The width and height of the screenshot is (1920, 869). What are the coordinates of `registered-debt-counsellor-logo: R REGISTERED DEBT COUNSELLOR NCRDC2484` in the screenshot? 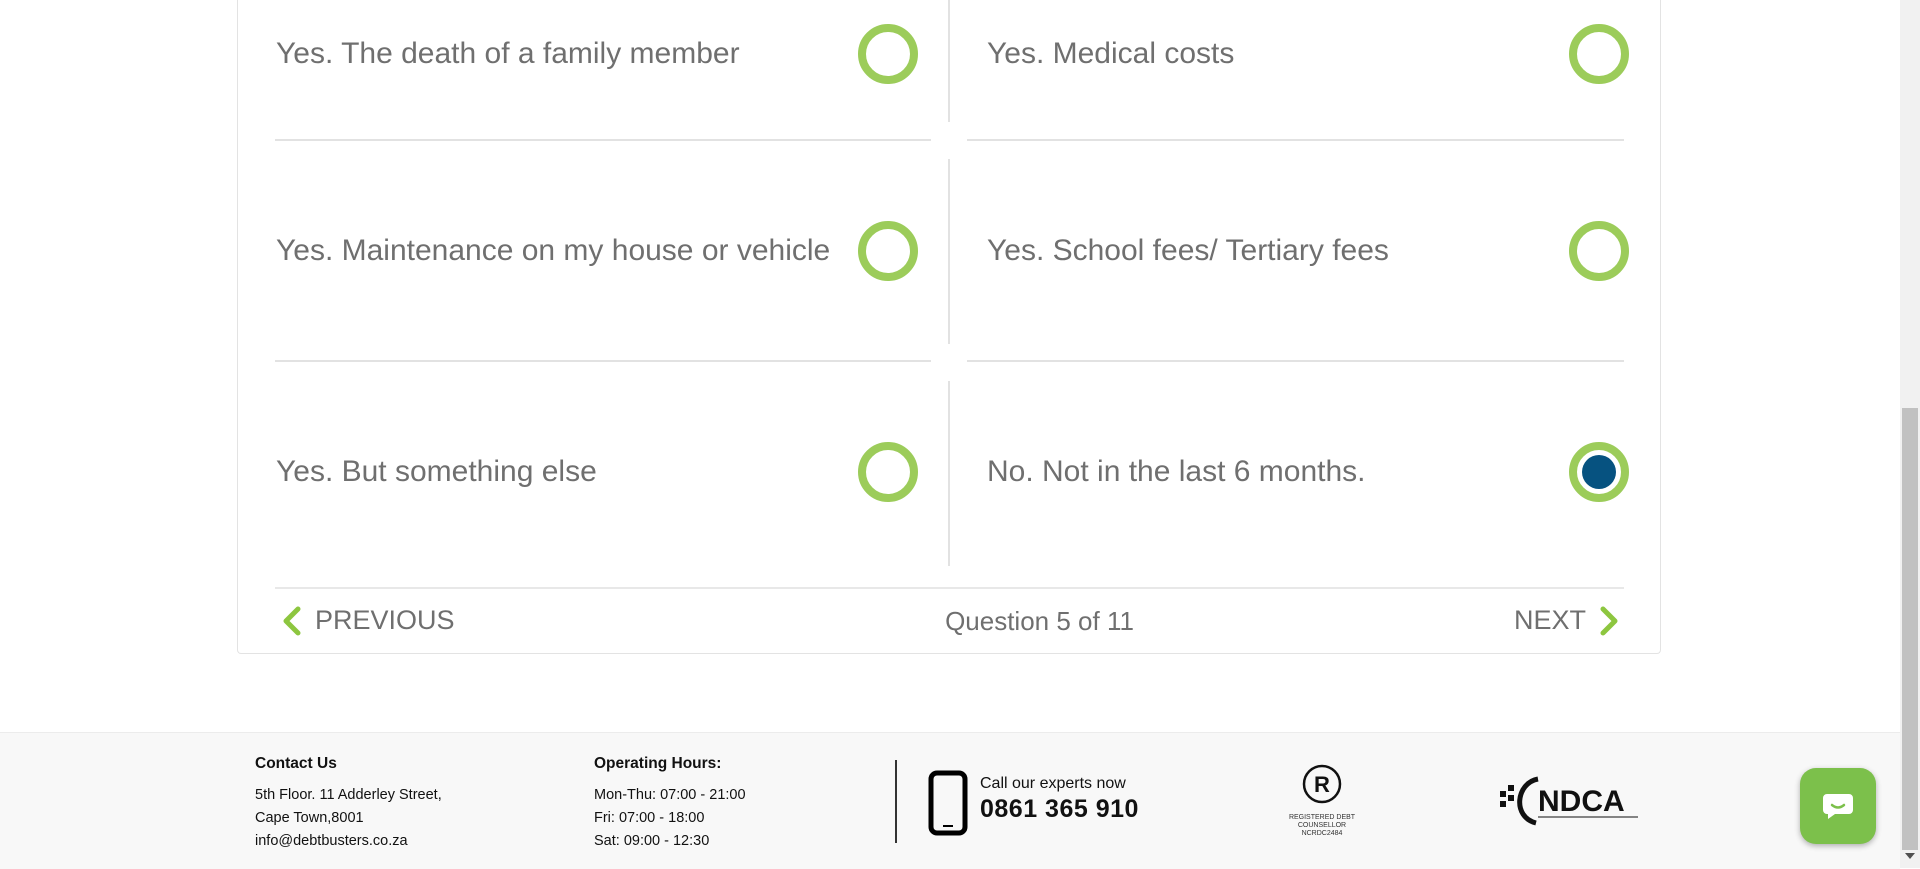 It's located at (1322, 800).